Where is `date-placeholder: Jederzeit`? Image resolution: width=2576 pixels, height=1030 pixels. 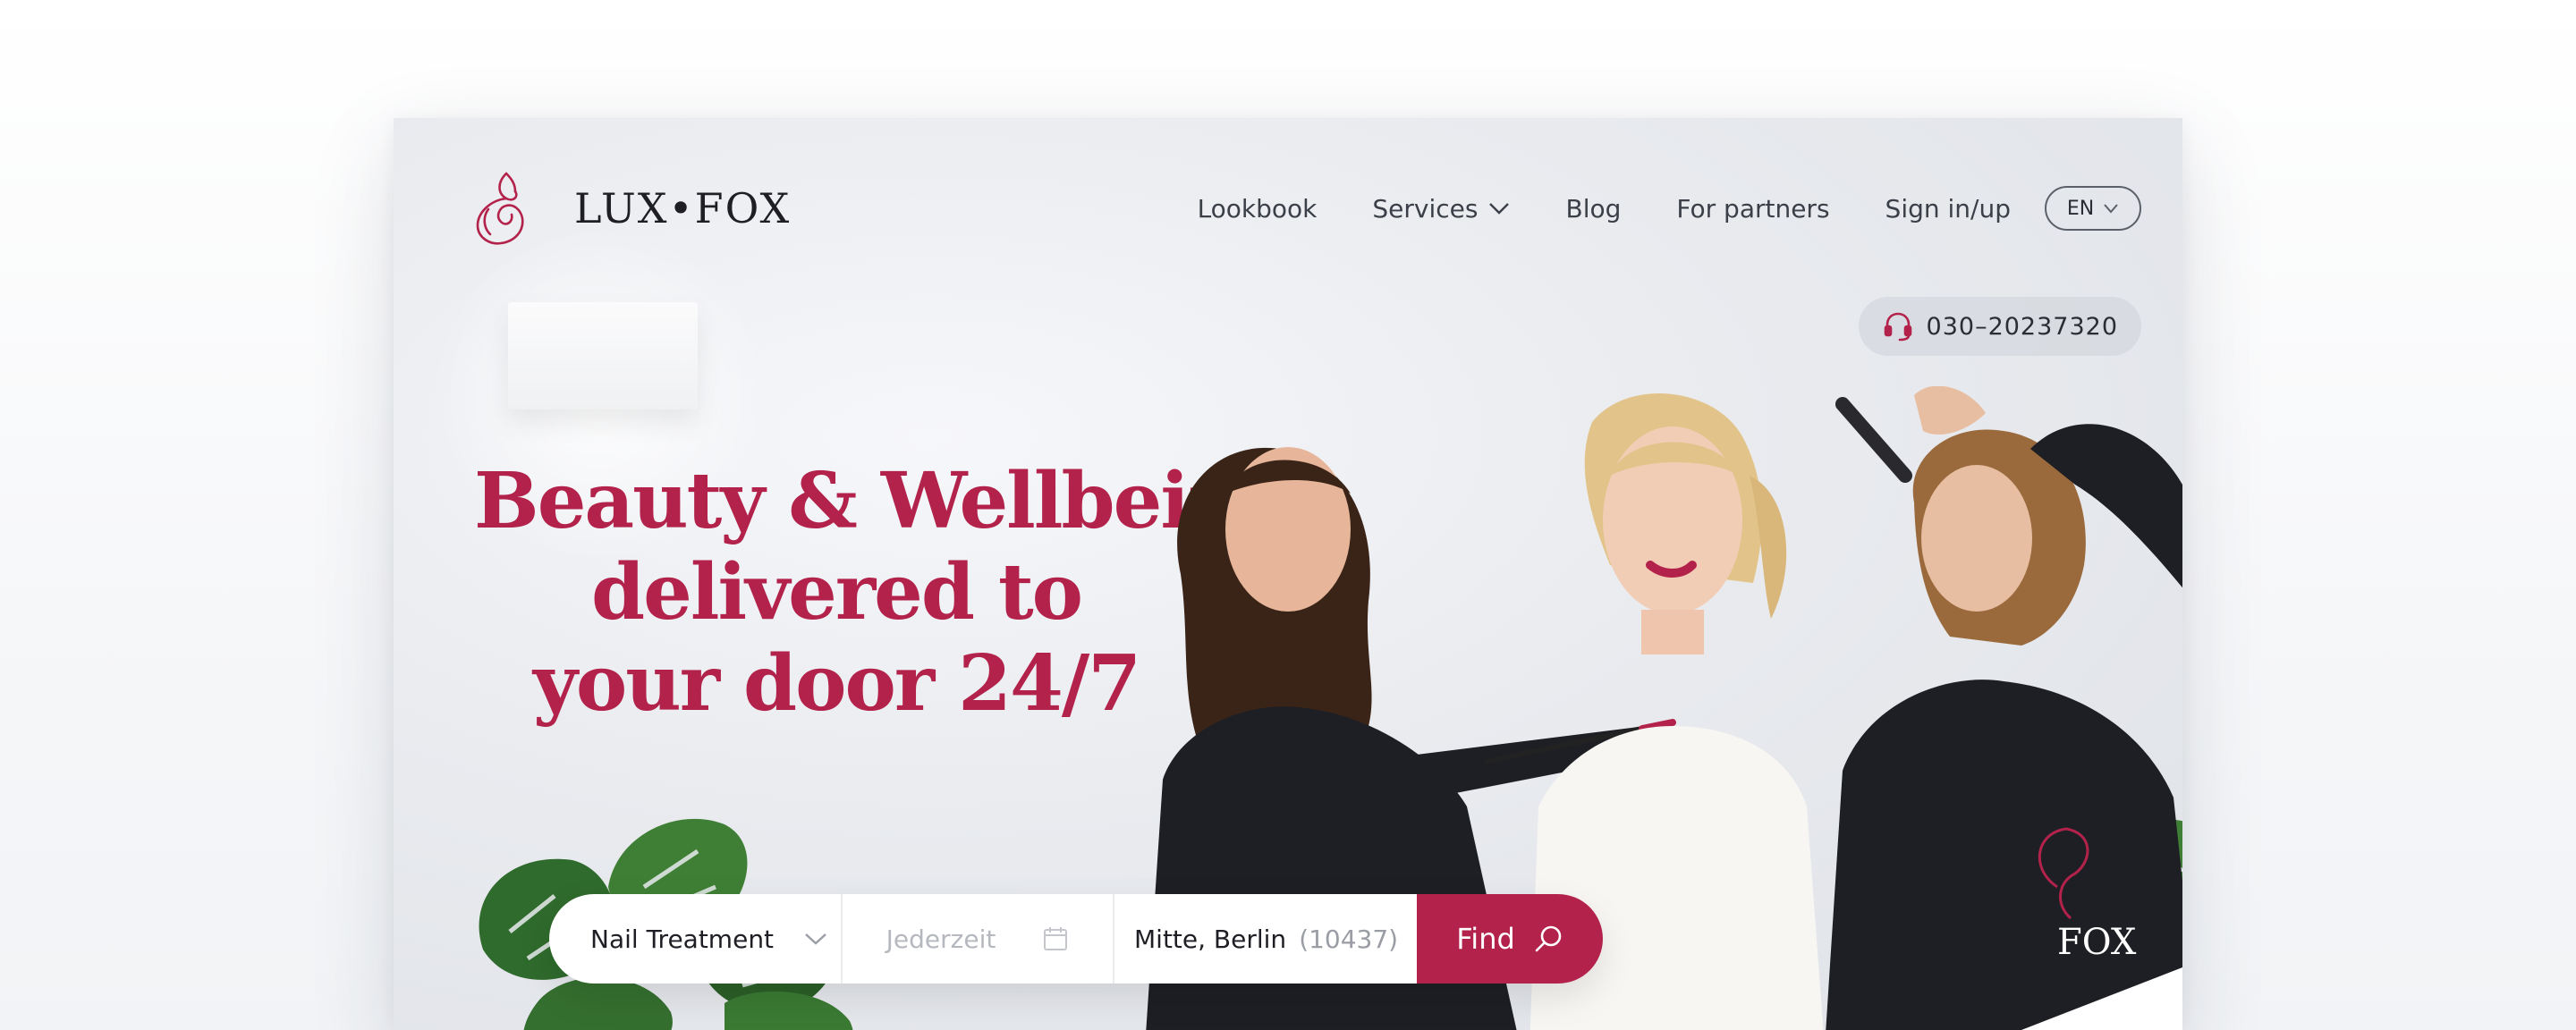 date-placeholder: Jederzeit is located at coordinates (941, 939).